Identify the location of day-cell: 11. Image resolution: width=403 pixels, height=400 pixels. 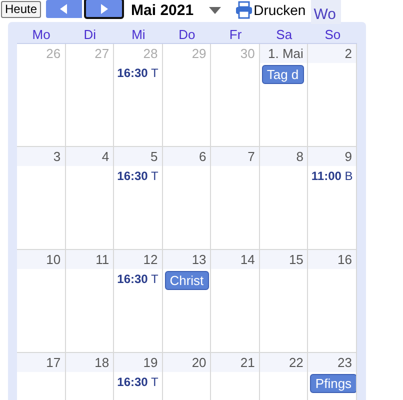
(90, 301).